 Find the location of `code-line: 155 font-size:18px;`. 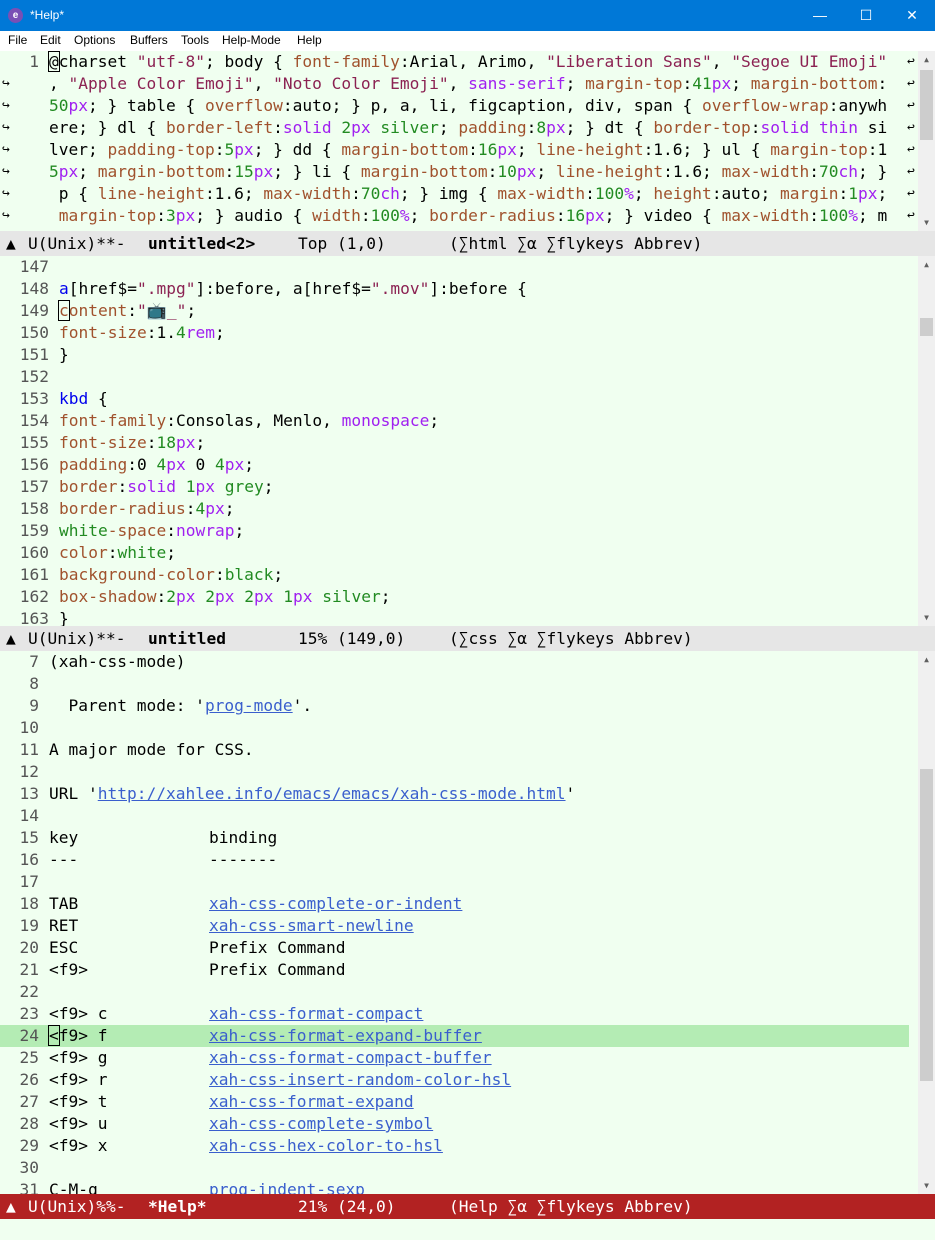

code-line: 155 font-size:18px; is located at coordinates (458, 443).